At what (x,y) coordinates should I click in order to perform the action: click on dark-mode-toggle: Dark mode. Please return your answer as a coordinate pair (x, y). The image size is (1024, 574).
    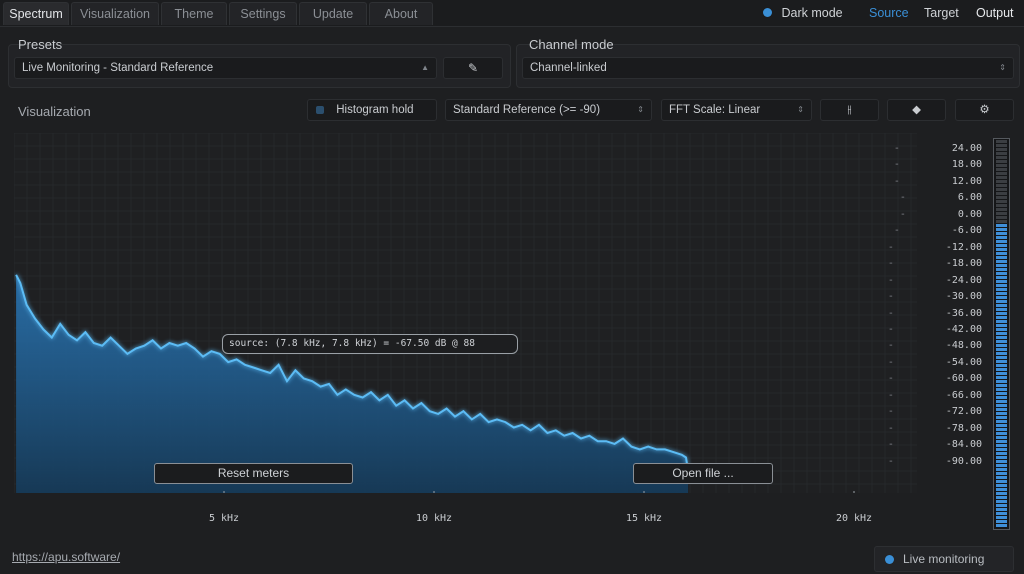
    Looking at the image, I should click on (803, 13).